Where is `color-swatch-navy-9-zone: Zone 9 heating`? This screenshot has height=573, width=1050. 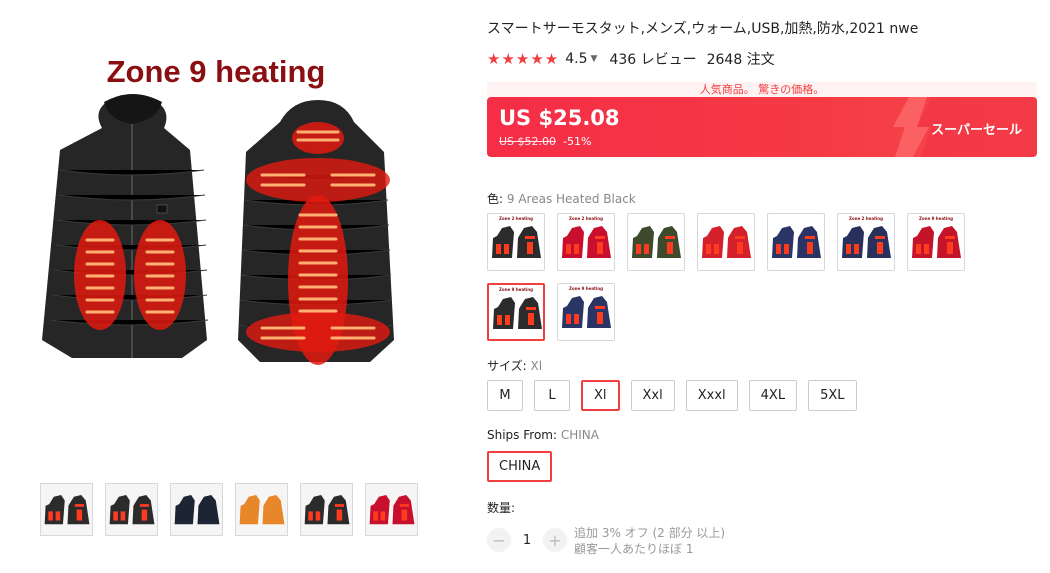 color-swatch-navy-9-zone: Zone 9 heating is located at coordinates (586, 312).